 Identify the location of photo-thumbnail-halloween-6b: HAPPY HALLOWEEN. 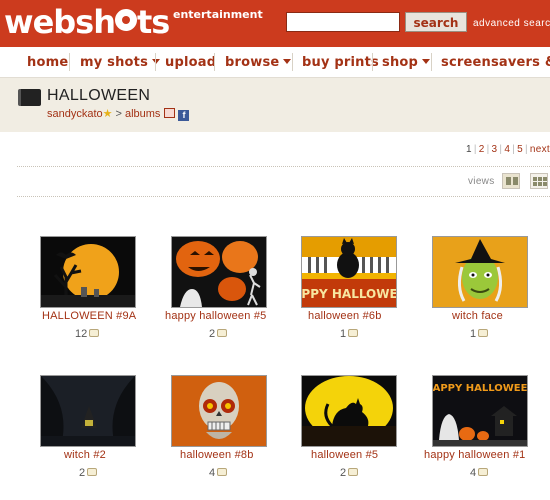
(349, 272).